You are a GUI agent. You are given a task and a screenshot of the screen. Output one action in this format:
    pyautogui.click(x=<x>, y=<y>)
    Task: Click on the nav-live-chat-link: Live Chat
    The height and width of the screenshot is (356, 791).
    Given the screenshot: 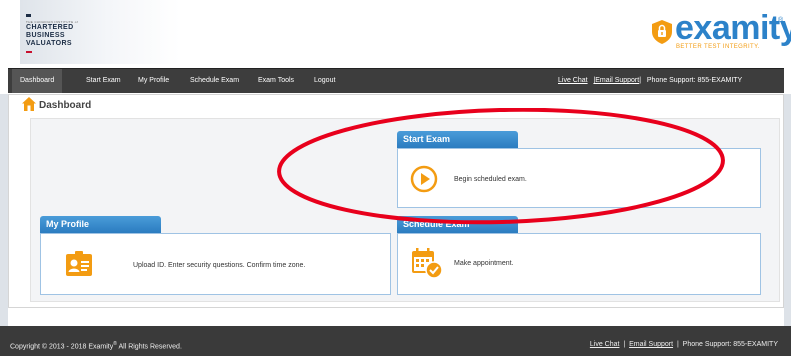 What is the action you would take?
    pyautogui.click(x=573, y=80)
    